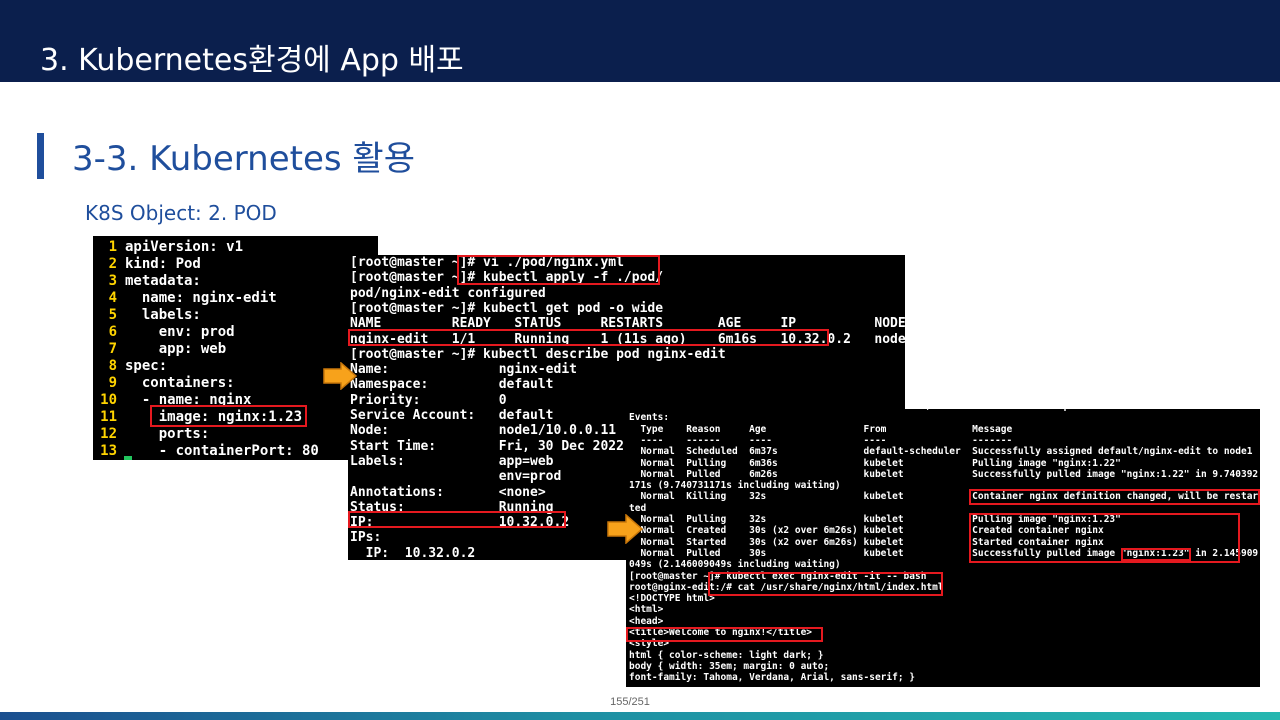 The height and width of the screenshot is (720, 1280). What do you see at coordinates (184, 247) in the screenshot?
I see `yaml-line-text: apiVersion: v1` at bounding box center [184, 247].